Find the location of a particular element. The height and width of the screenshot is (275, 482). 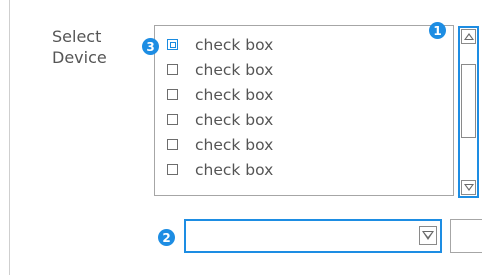

adjacent-input-box is located at coordinates (466, 236).